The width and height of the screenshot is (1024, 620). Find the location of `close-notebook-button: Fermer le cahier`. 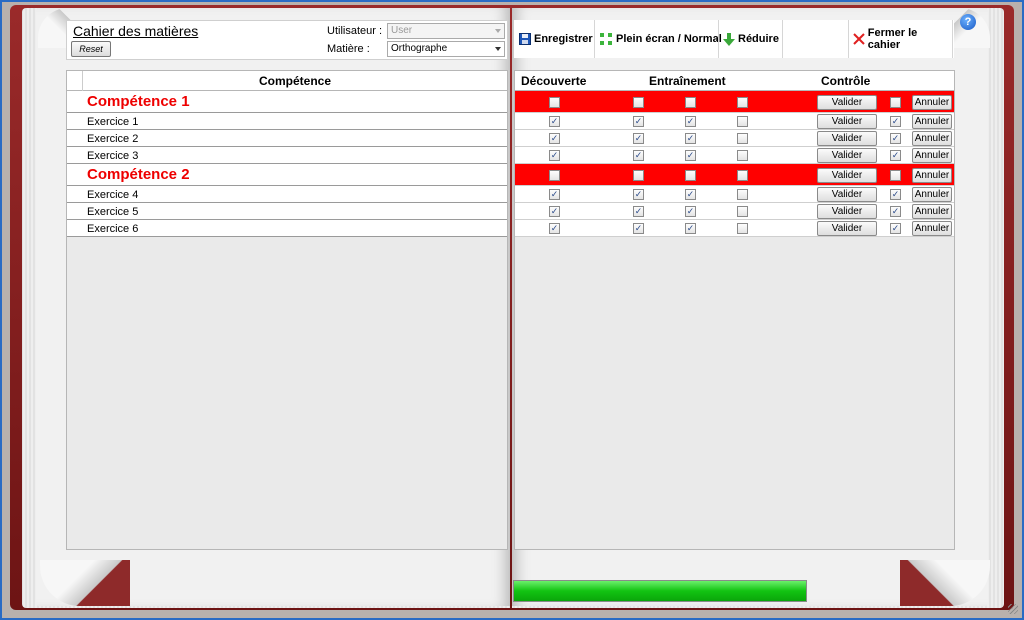

close-notebook-button: Fermer le cahier is located at coordinates (902, 39).